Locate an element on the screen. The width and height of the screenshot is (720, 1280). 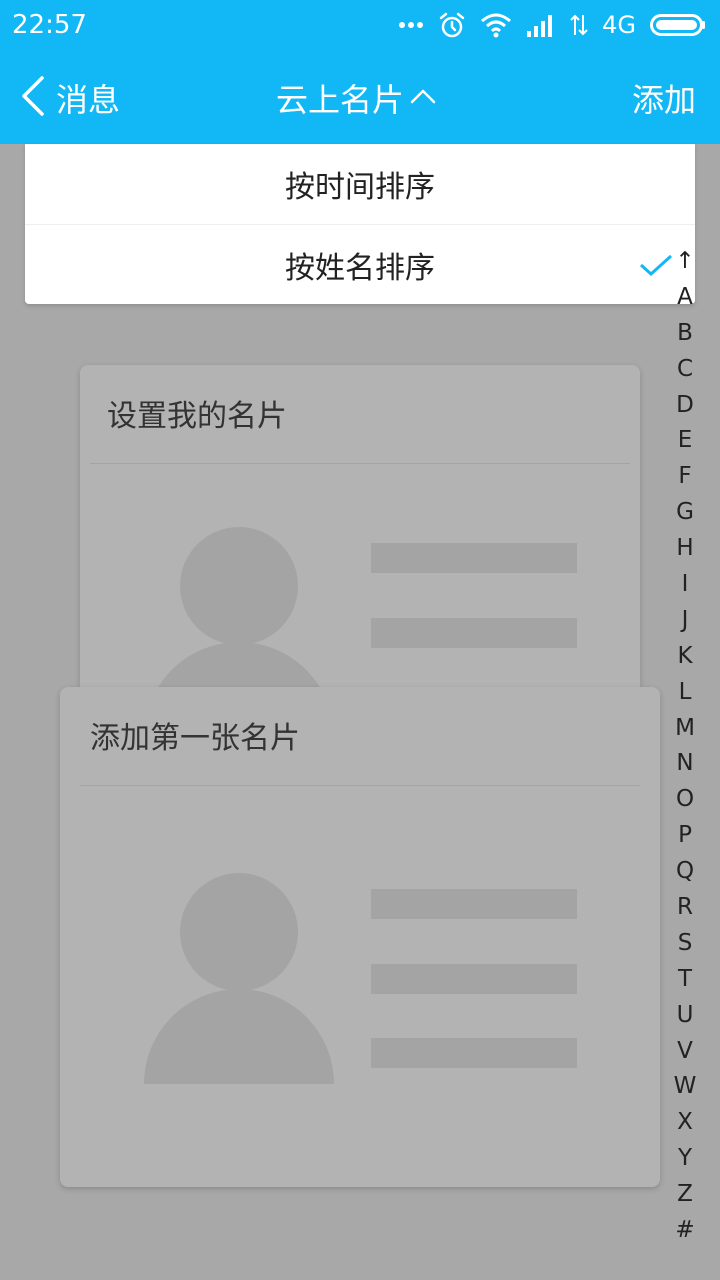
alphabet-index-letter: P is located at coordinates (685, 836).